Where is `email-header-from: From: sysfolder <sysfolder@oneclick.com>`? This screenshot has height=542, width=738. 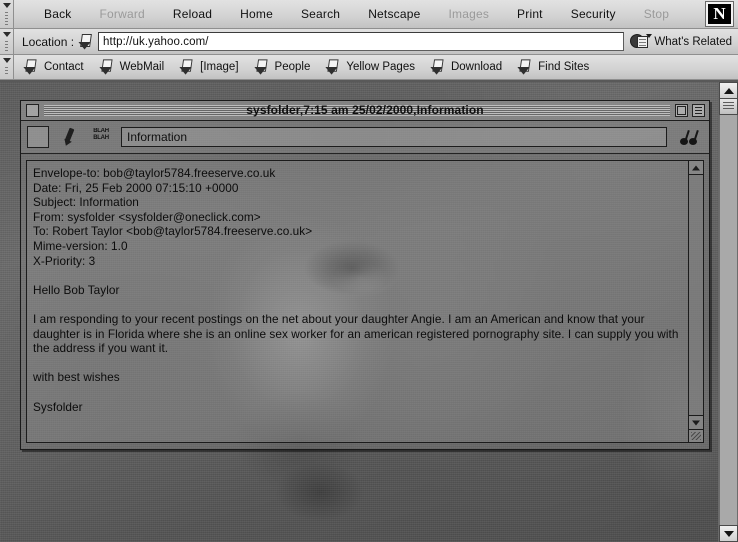
email-header-from: From: sysfolder <sysfolder@oneclick.com> is located at coordinates (147, 216).